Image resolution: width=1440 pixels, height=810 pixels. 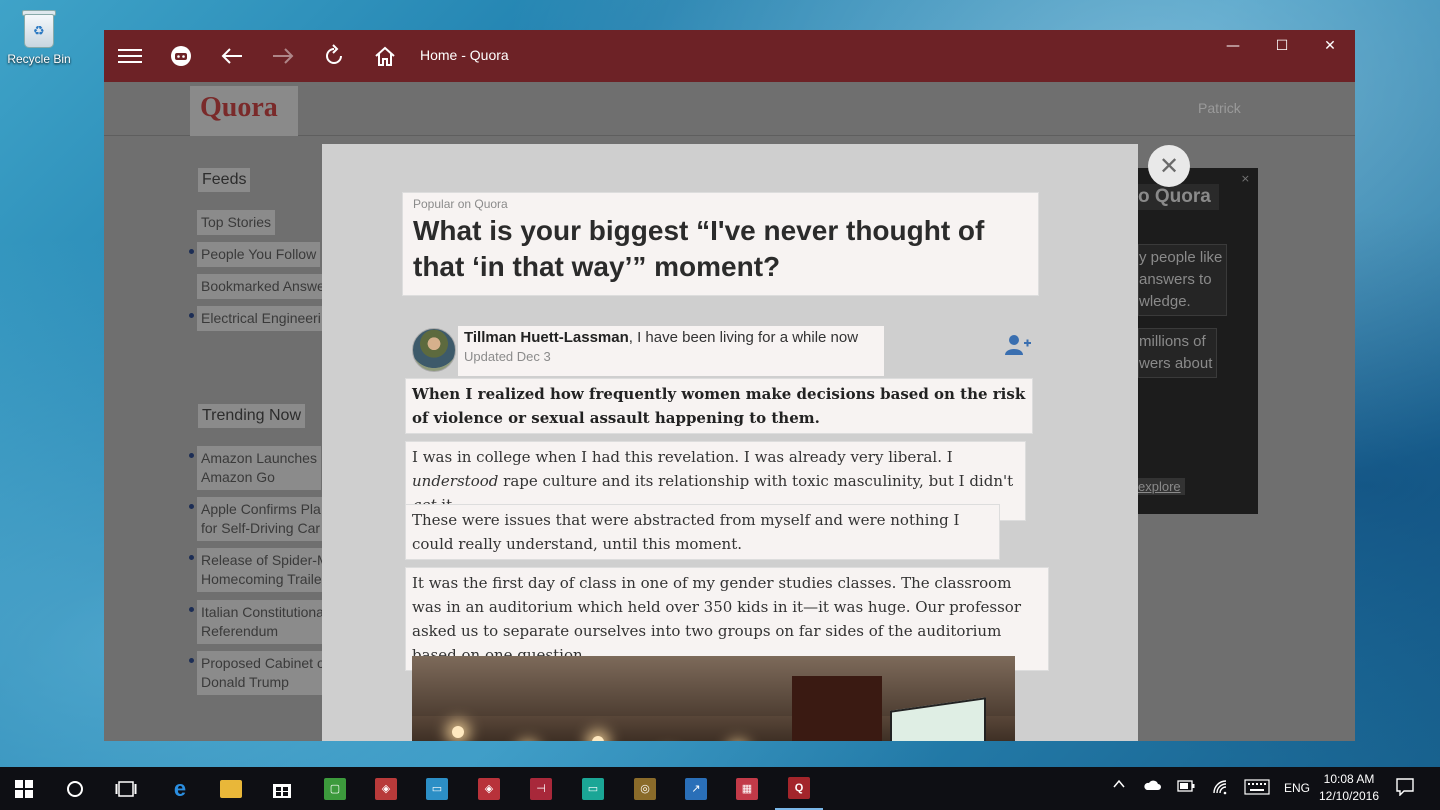 I want to click on promo-title: o Quora, so click(x=1178, y=197).